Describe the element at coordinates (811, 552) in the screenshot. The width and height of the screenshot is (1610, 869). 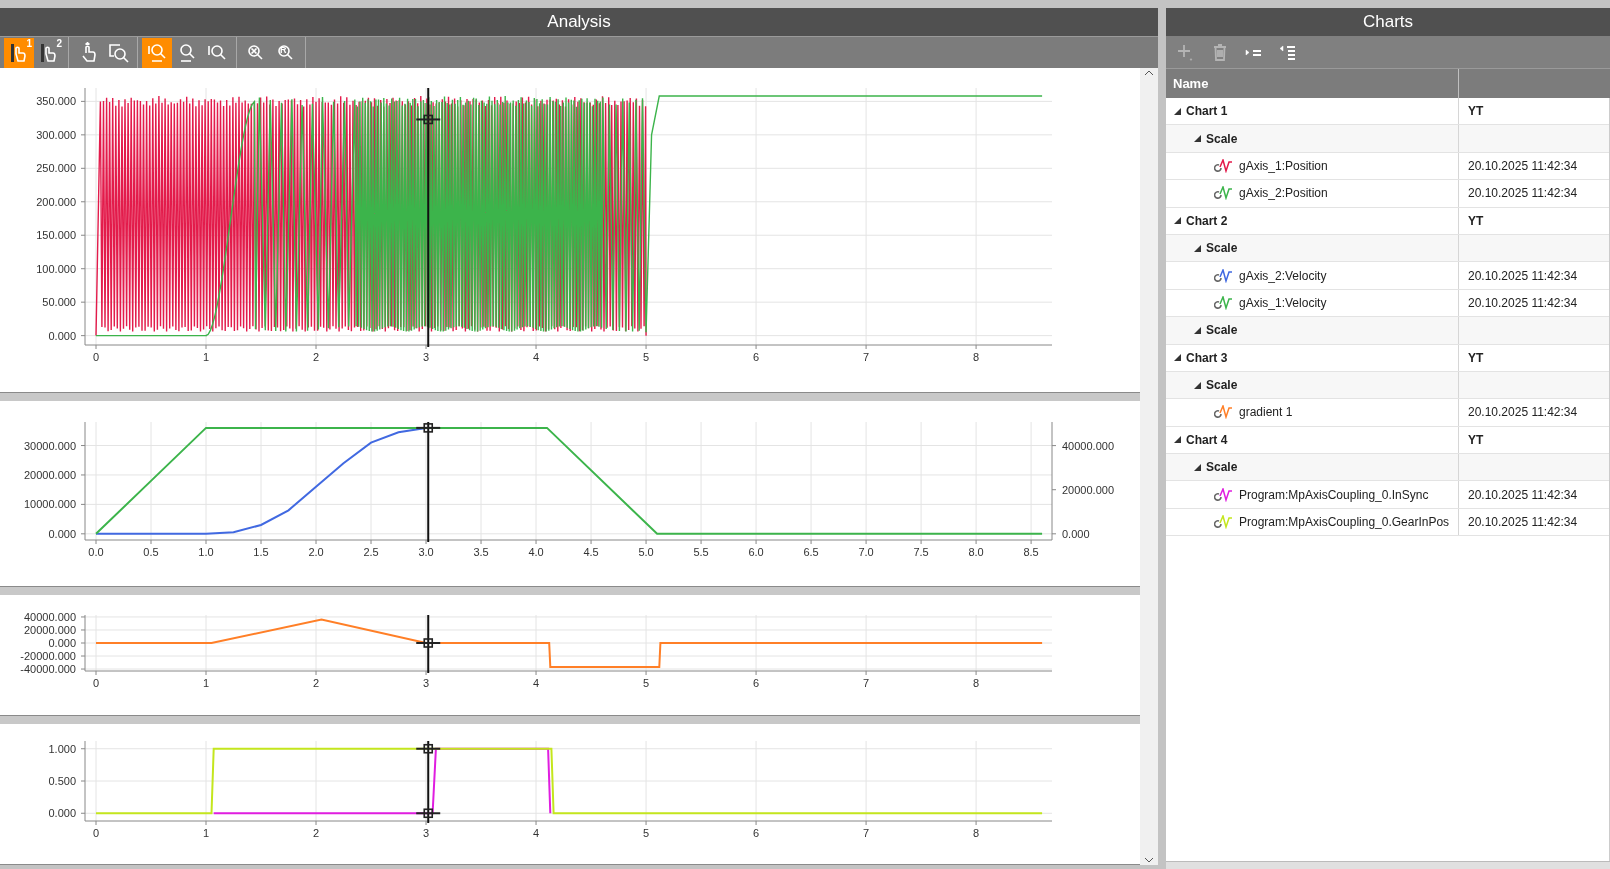
I see `axis-tick-label: 6.5` at that location.